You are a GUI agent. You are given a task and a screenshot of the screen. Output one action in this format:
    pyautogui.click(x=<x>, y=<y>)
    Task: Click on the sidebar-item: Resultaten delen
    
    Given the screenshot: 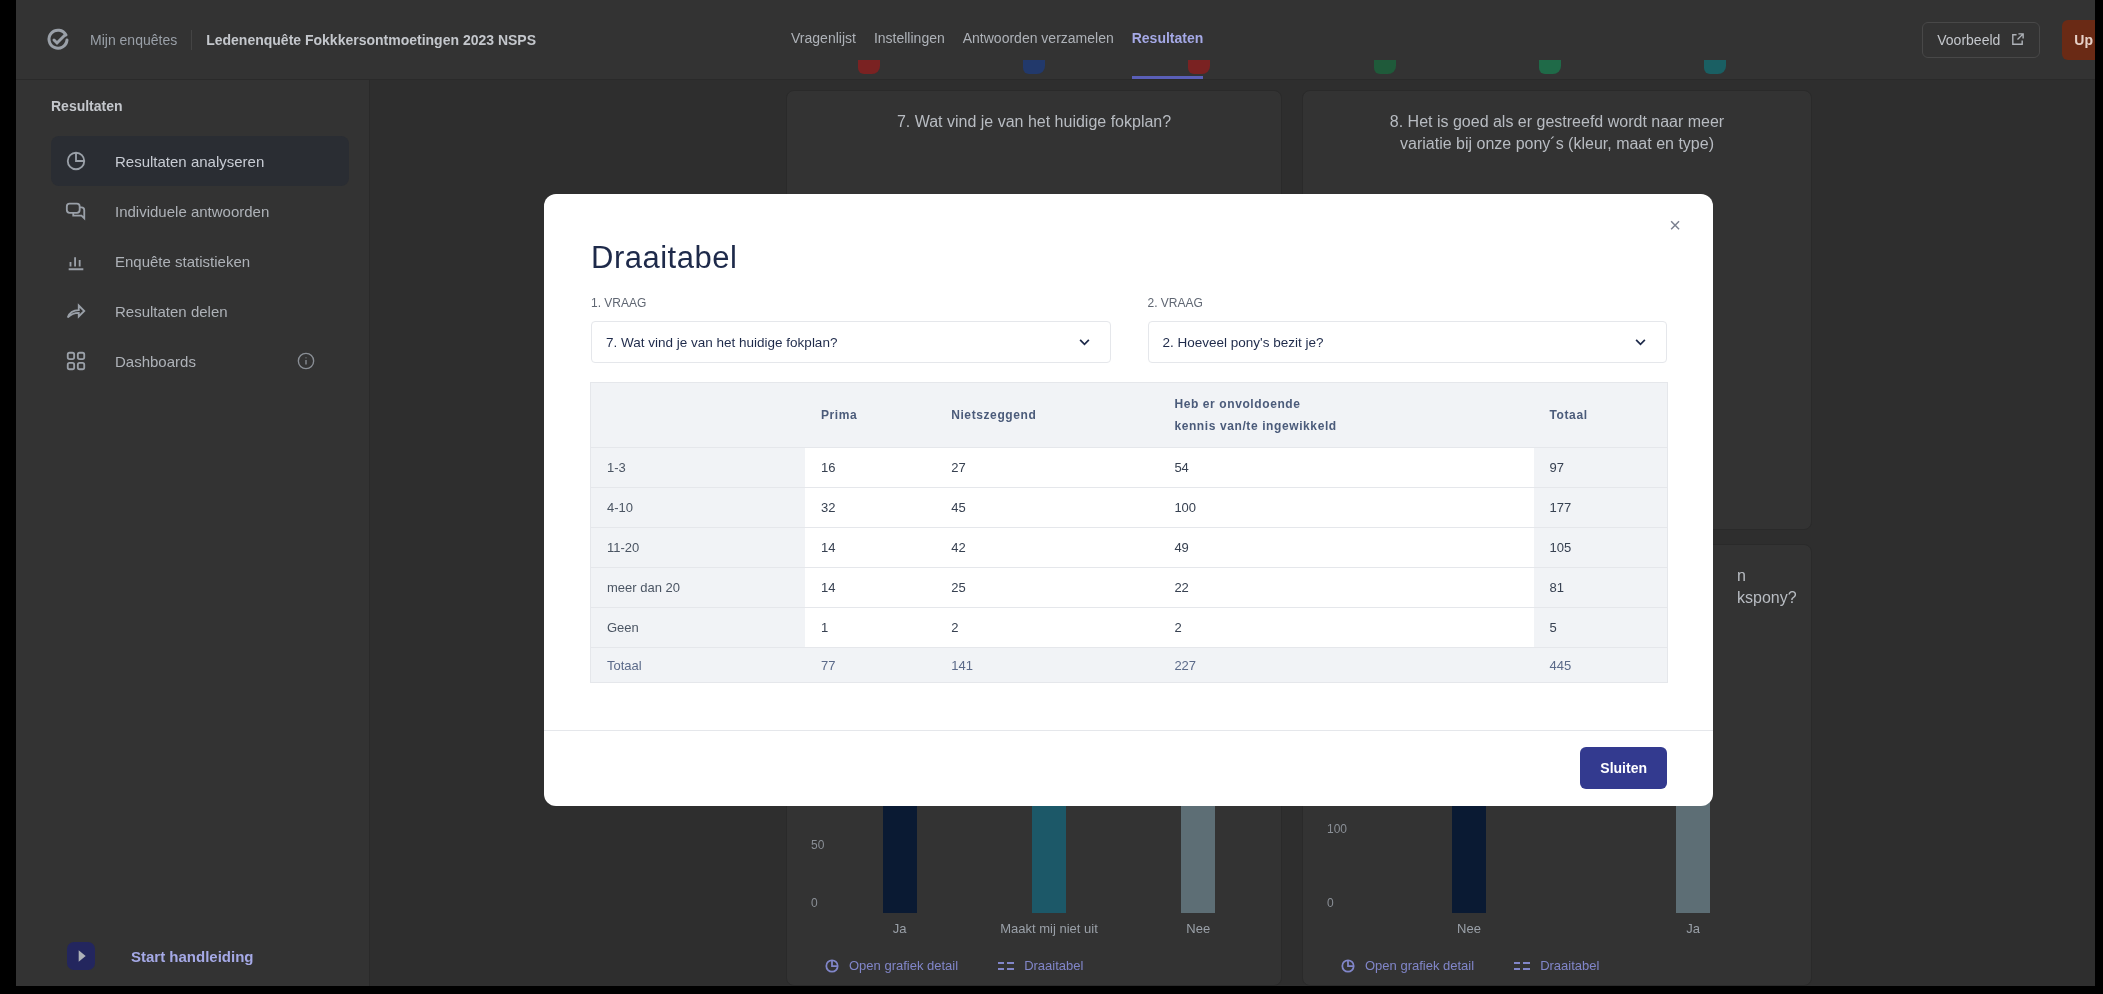 What is the action you would take?
    pyautogui.click(x=200, y=311)
    